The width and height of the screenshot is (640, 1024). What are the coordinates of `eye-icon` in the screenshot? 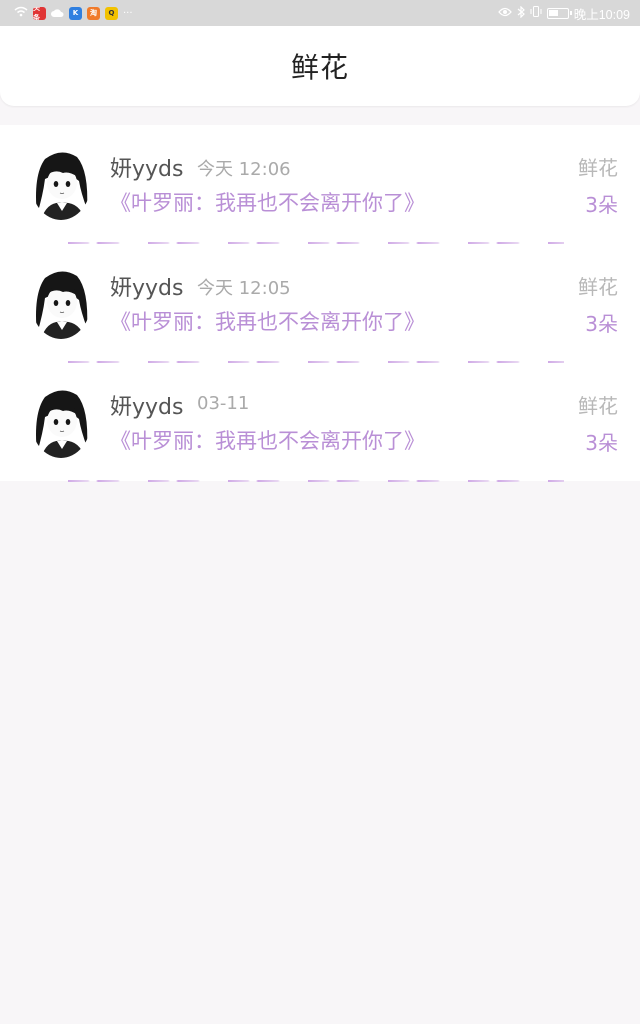 It's located at (504, 13).